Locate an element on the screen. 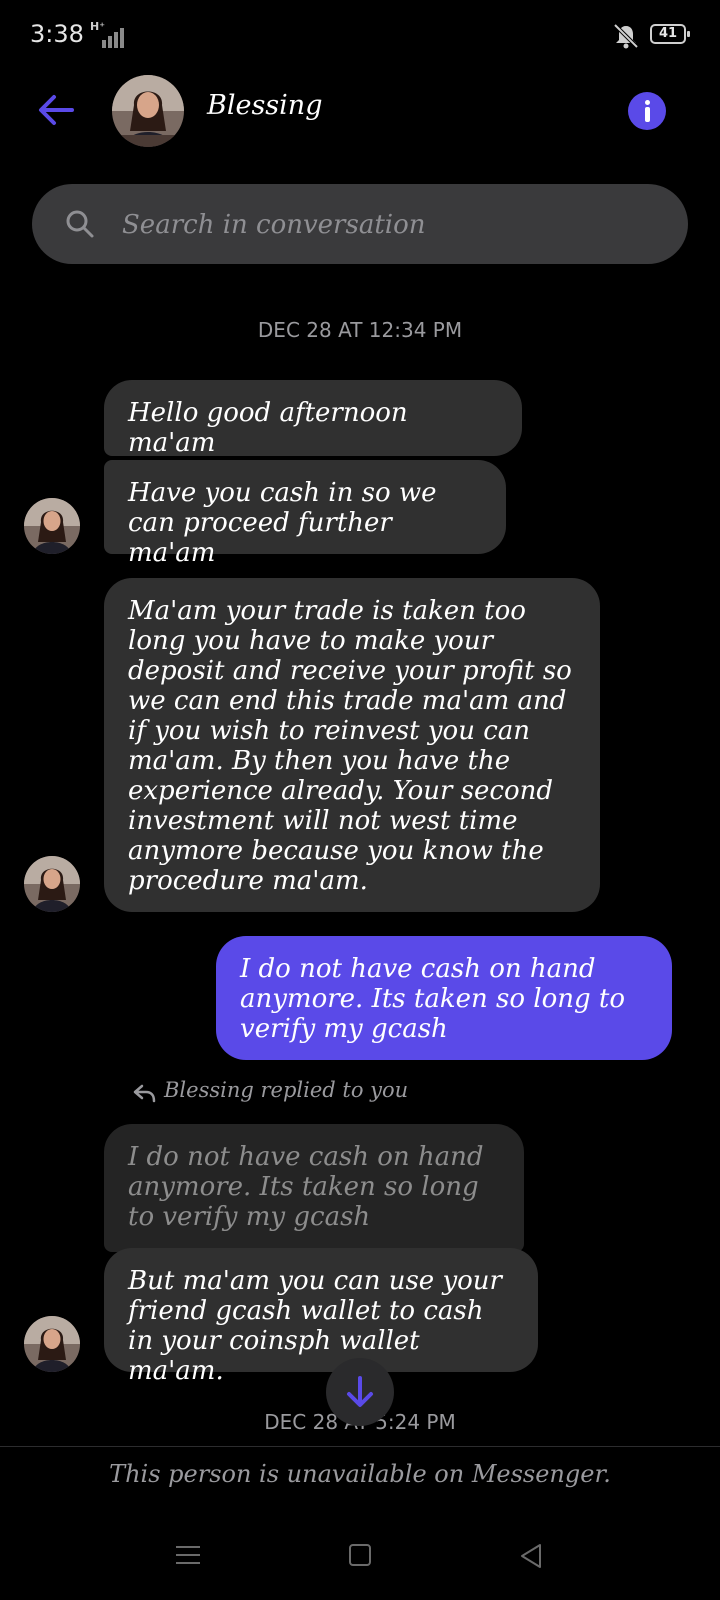  network-type: H⁺ is located at coordinates (98, 26).